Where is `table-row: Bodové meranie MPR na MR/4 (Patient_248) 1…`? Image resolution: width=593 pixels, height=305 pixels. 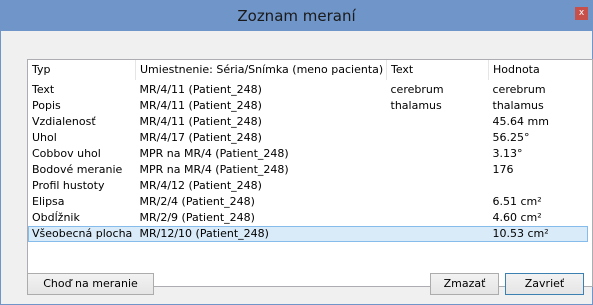
table-row: Bodové meranie MPR na MR/4 (Patient_248) 1… is located at coordinates (308, 170).